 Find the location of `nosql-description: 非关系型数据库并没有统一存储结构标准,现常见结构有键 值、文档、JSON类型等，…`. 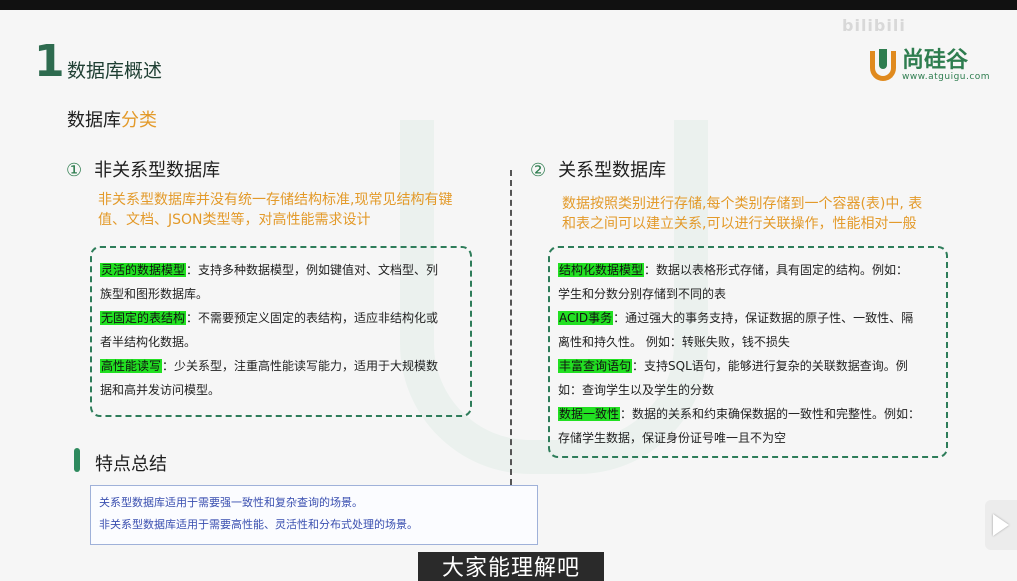

nosql-description: 非关系型数据库并没有统一存储结构标准,现常见结构有键 值、文档、JSON类型等，… is located at coordinates (275, 210).